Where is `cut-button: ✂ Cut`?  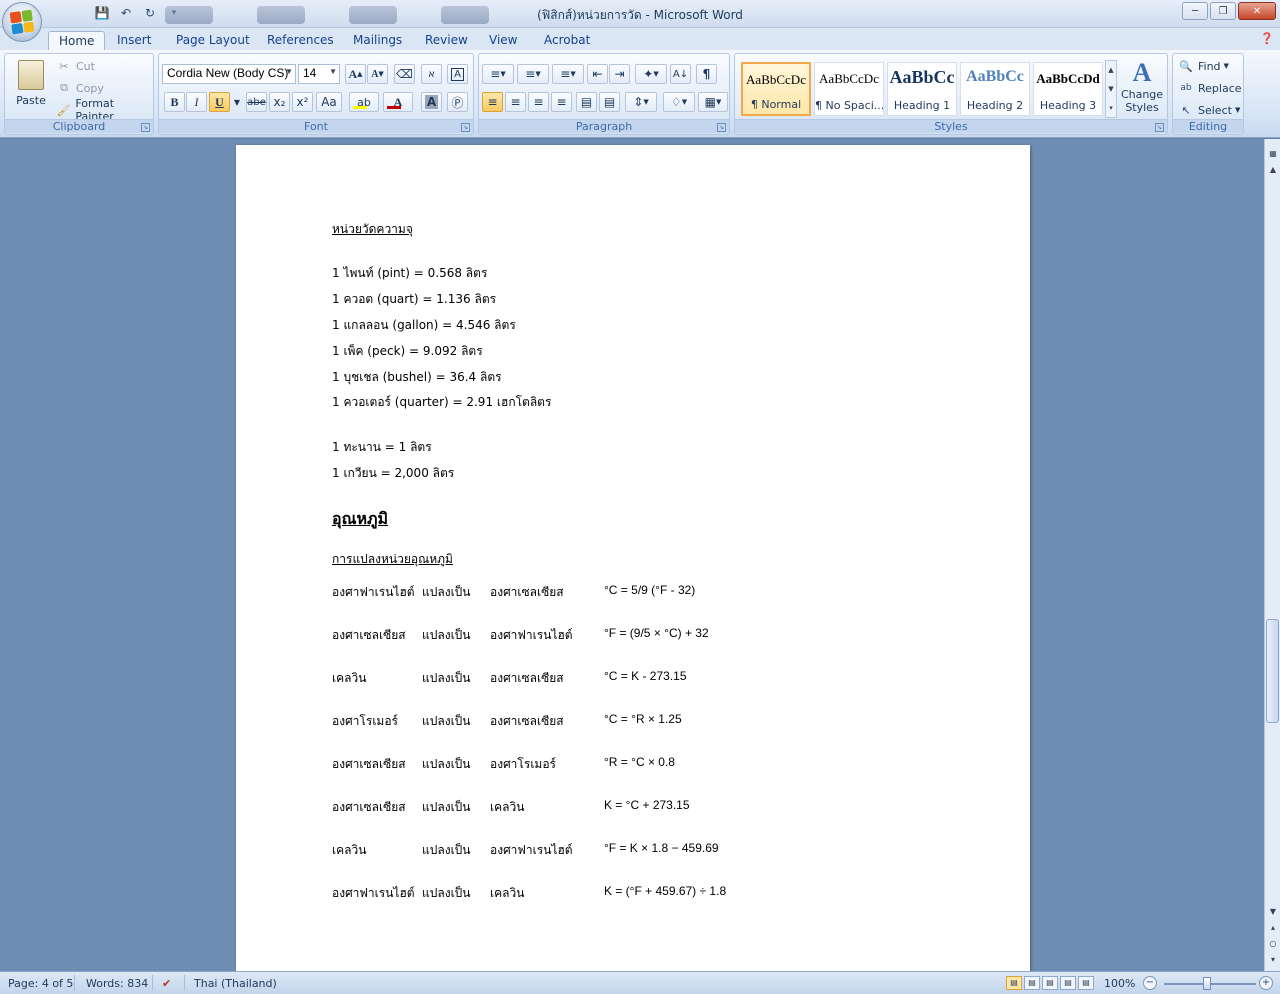 cut-button: ✂ Cut is located at coordinates (75, 66).